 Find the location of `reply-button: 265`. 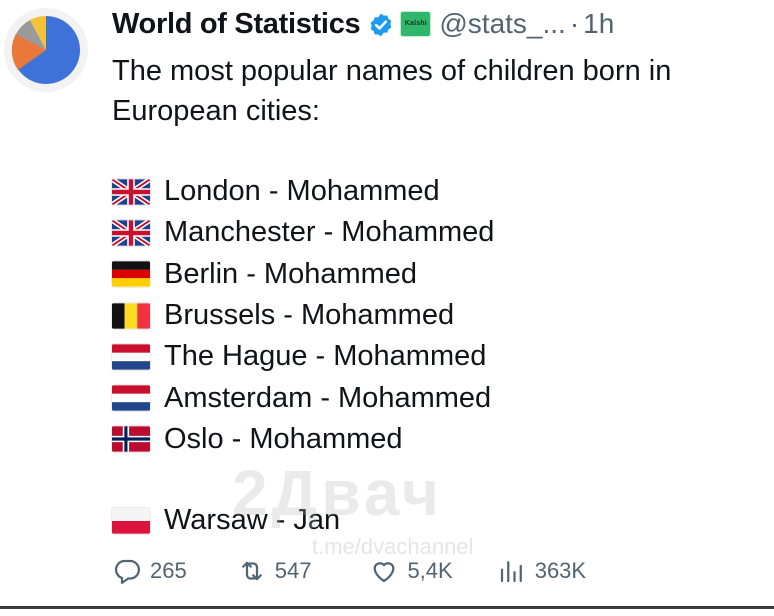

reply-button: 265 is located at coordinates (149, 571).